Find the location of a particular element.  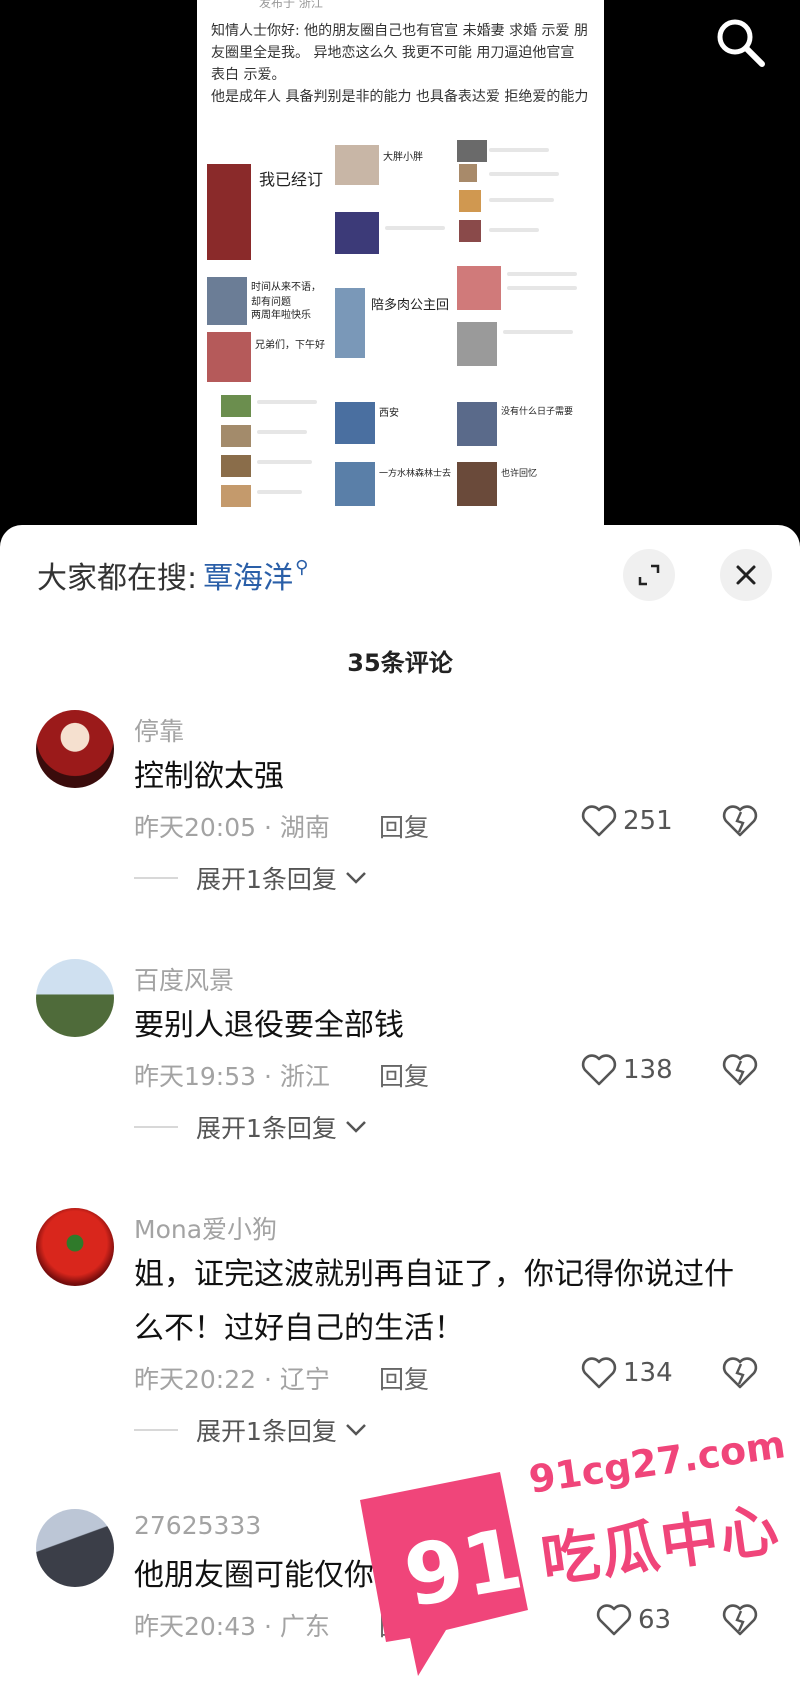

thumb-caption: 一方水林森林士去 is located at coordinates (415, 474).